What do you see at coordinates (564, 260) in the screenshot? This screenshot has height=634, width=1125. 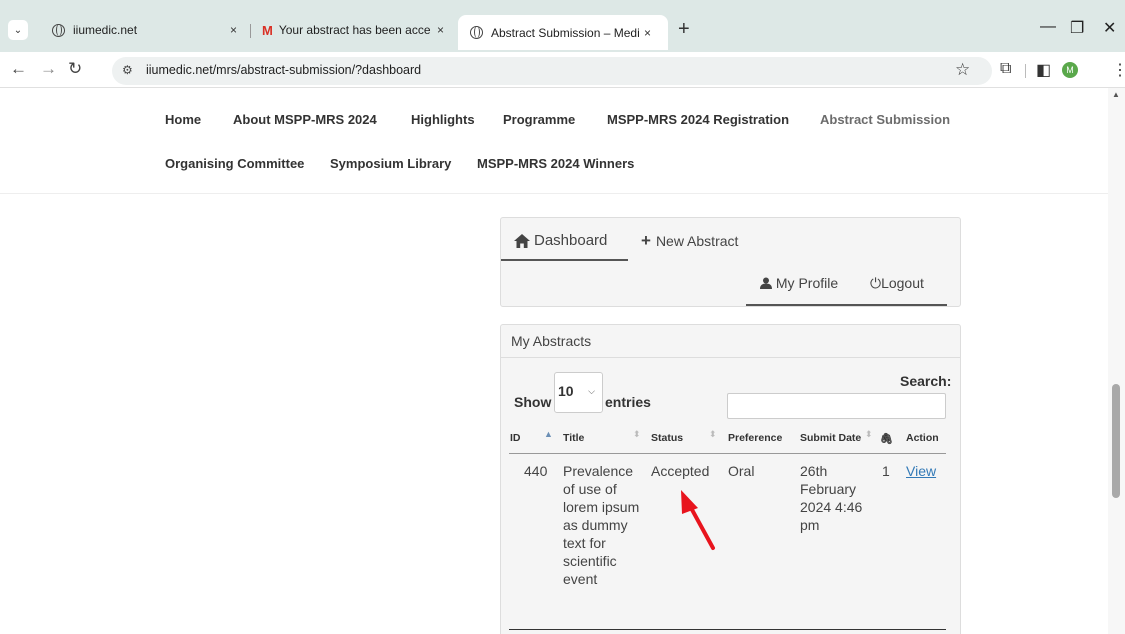 I see `active-tab-underline` at bounding box center [564, 260].